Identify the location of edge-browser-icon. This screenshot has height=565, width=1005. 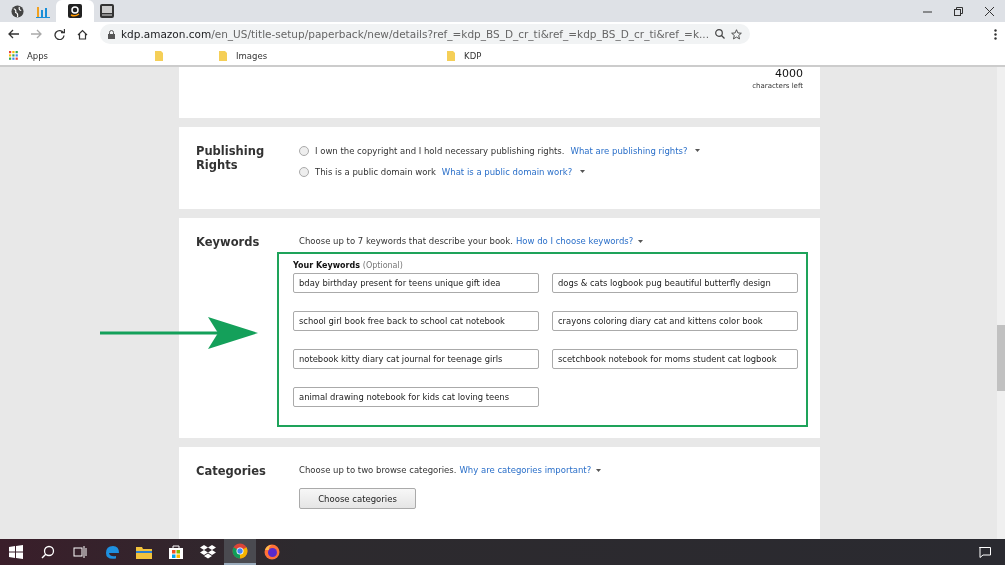
(112, 552).